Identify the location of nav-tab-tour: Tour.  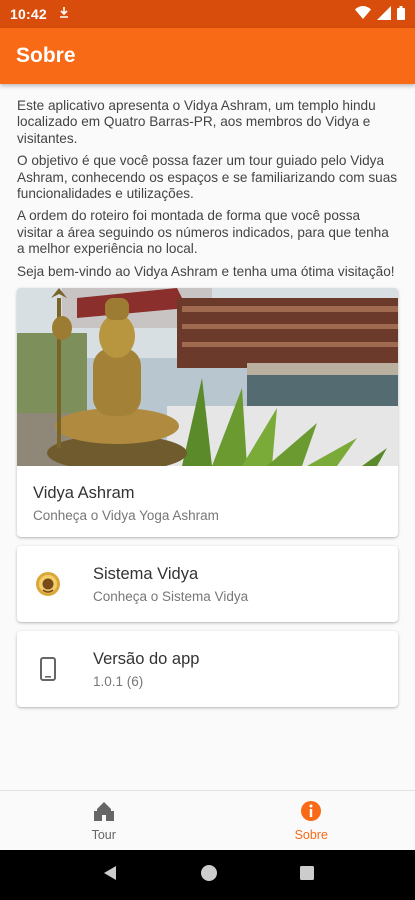
(104, 820).